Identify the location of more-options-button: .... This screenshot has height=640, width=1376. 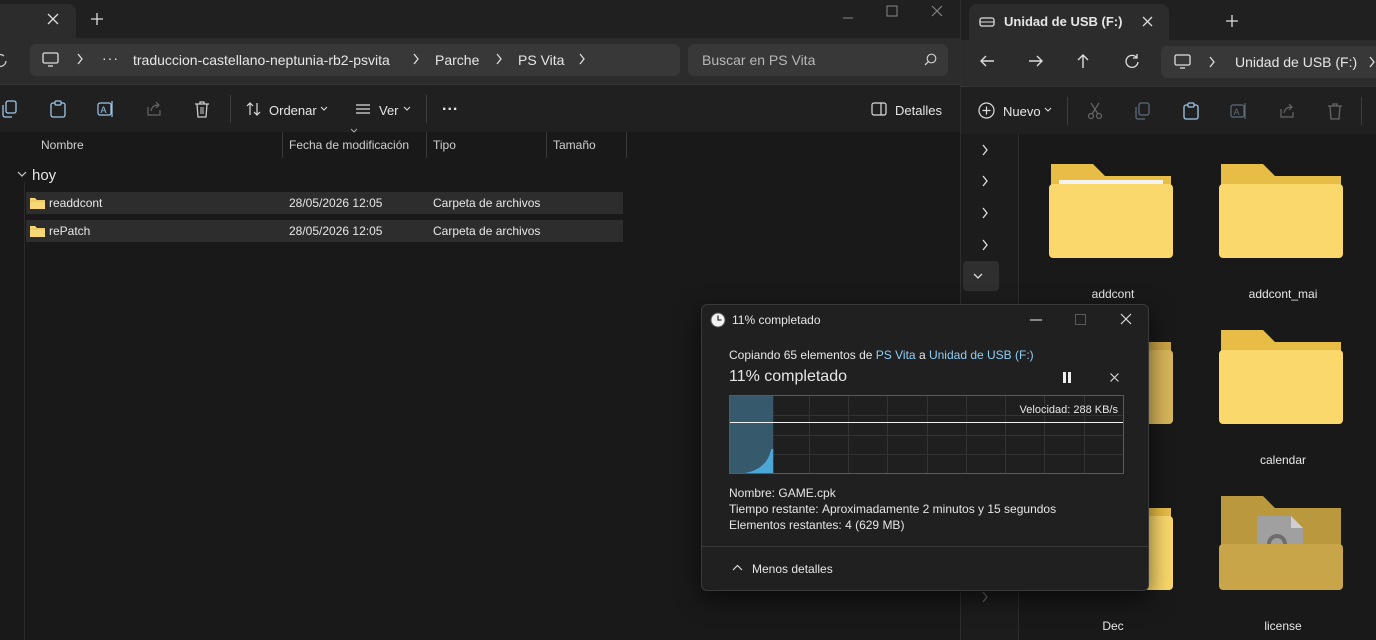
(450, 106).